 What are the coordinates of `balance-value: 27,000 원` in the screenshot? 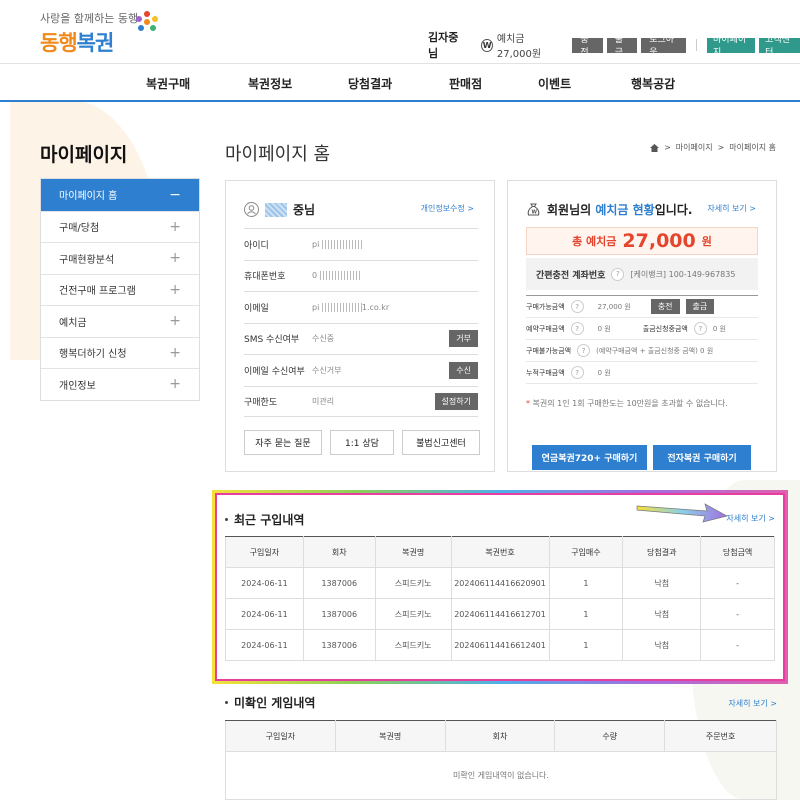 It's located at (614, 306).